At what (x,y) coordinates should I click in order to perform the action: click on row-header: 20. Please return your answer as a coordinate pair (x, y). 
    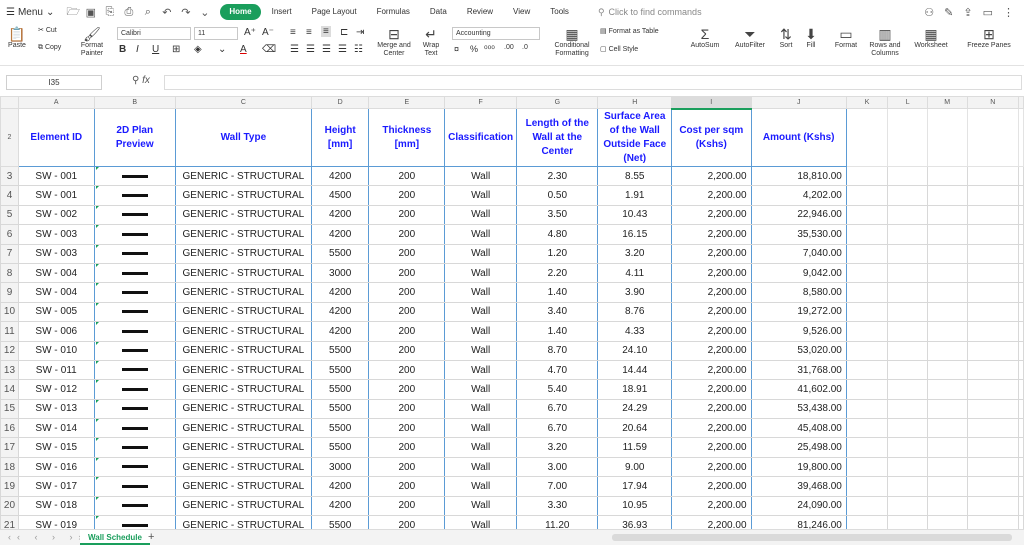
    Looking at the image, I should click on (9, 506).